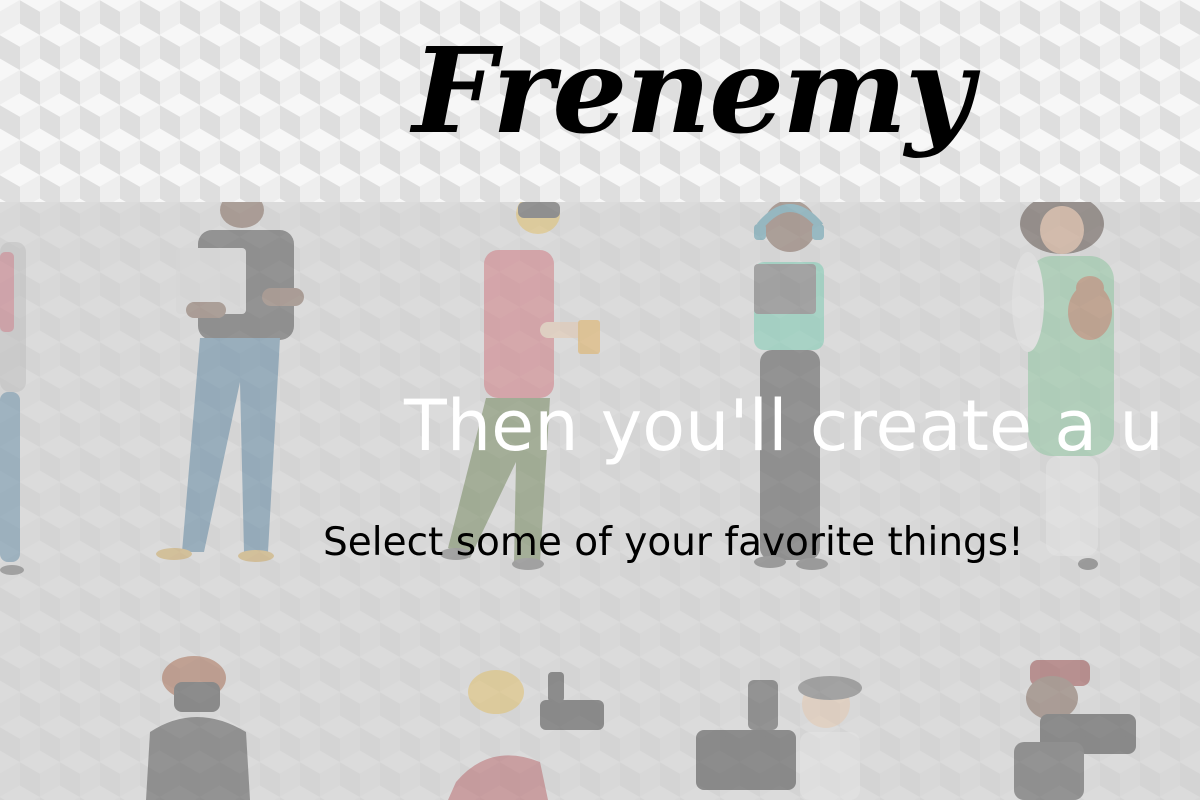 This screenshot has width=1200, height=800. Describe the element at coordinates (784, 426) in the screenshot. I see `onboarding-headline: Then you'll create a u` at that location.